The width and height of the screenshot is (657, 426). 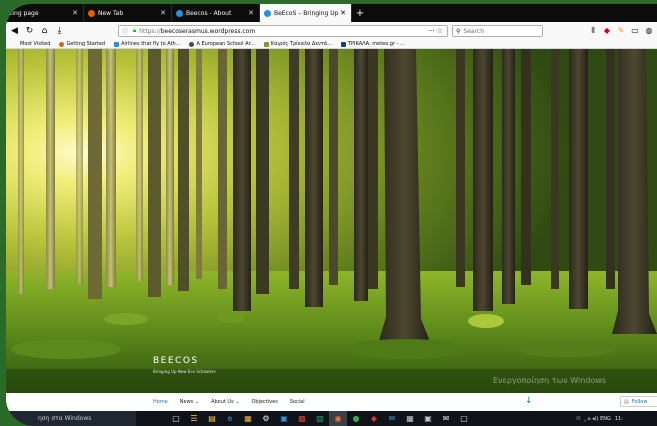 I want to click on tab-3: Beecos - About ✕, so click(x=216, y=13).